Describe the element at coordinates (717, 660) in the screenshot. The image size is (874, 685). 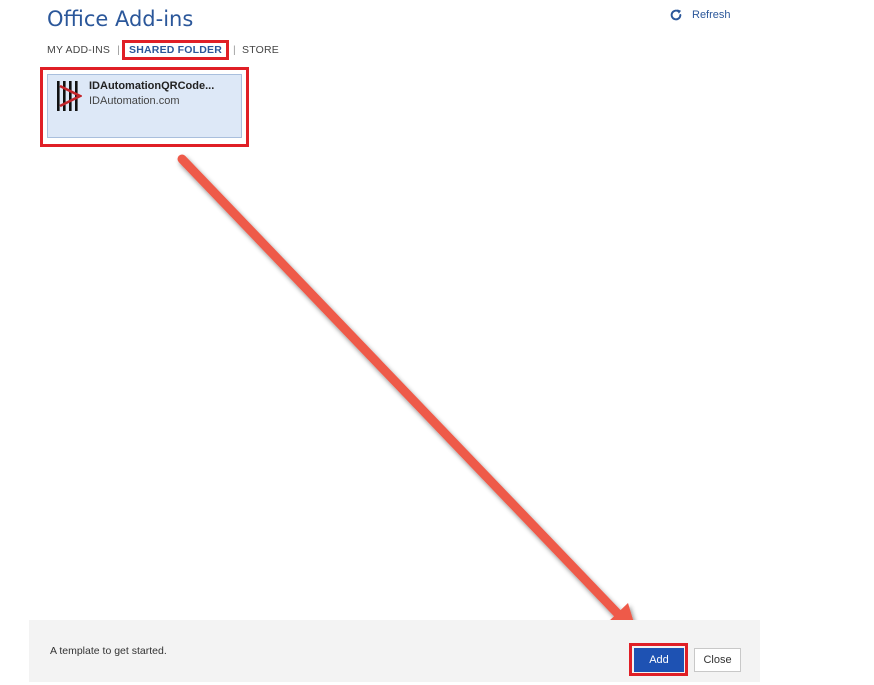
I see `close-button: Close` at that location.